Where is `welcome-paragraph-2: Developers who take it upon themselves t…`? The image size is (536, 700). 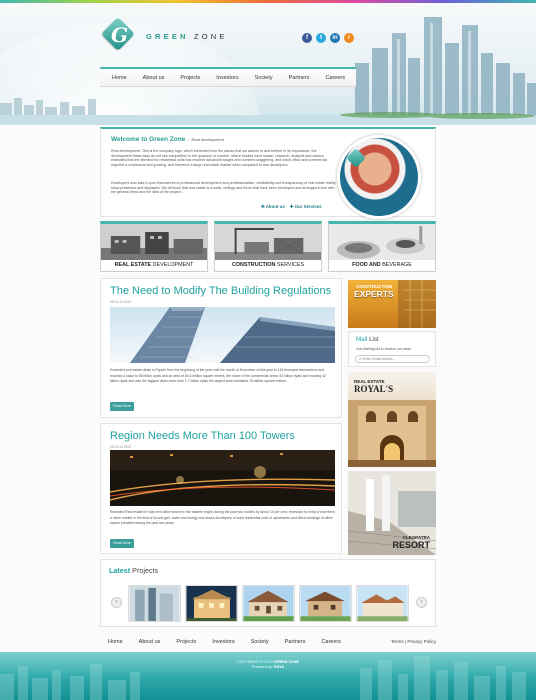
welcome-paragraph-2: Developers who take it upon themselves t… is located at coordinates (223, 187).